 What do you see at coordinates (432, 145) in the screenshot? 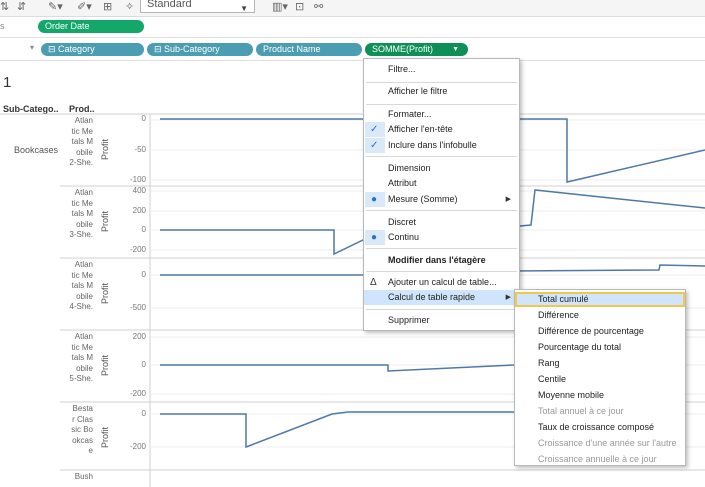
I see `menu-item-label: Inclure dans l'infobulle` at bounding box center [432, 145].